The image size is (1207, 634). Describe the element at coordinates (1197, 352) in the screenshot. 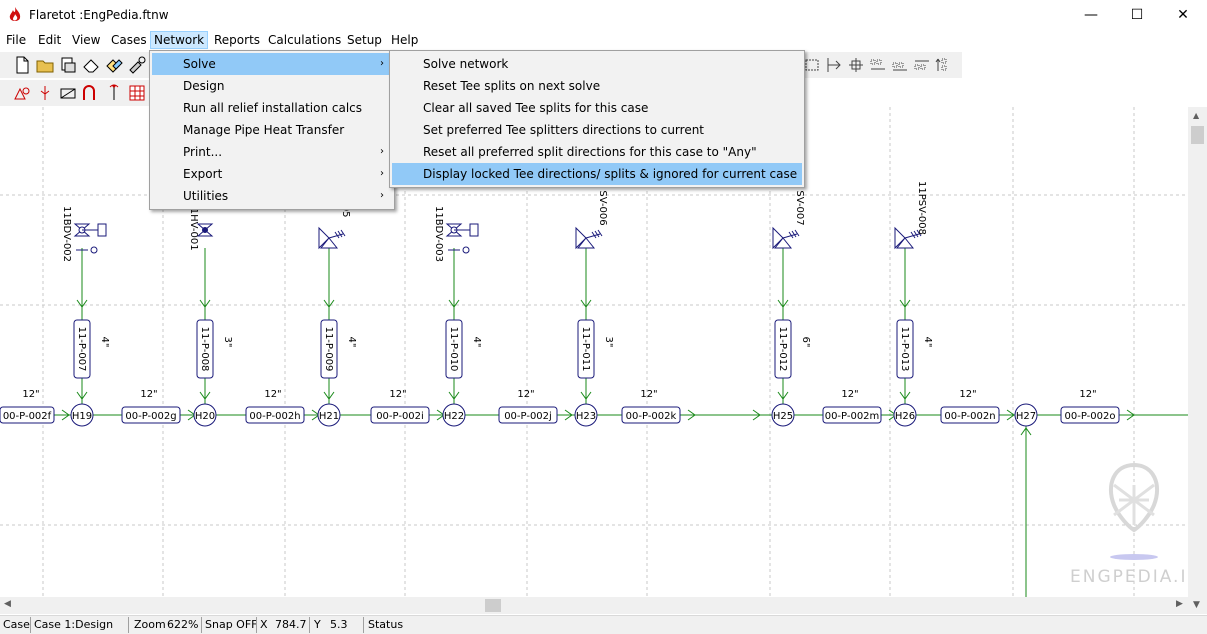

I see `vertical-scrollbar: ▲` at that location.